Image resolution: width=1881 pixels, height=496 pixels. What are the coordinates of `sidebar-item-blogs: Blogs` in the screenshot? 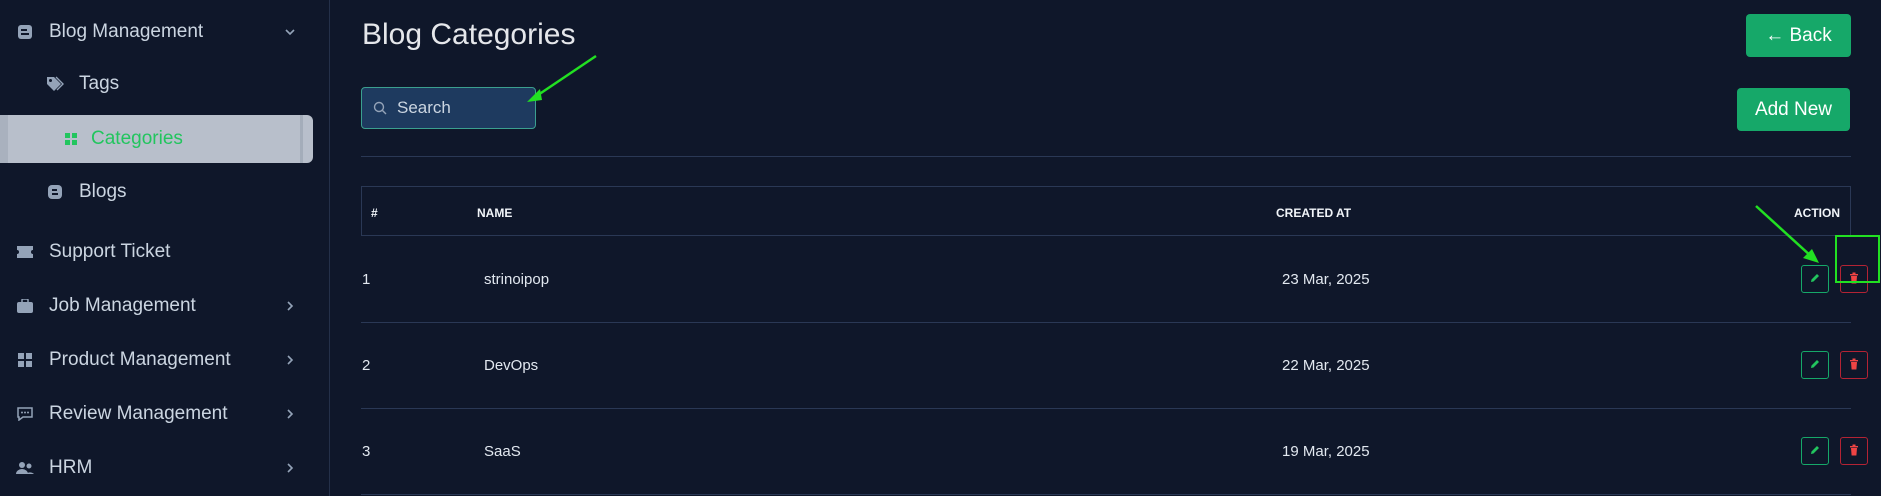 It's located at (164, 192).